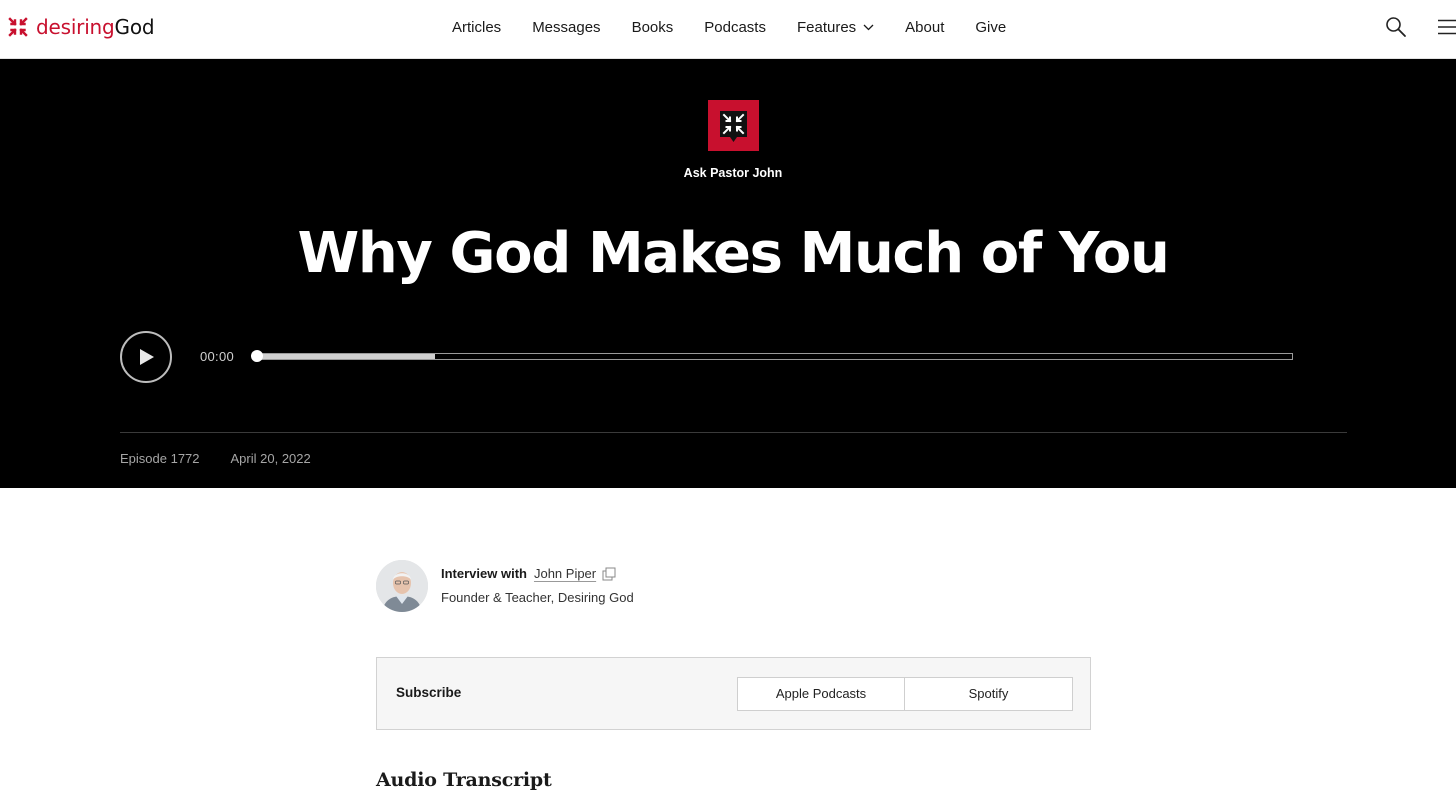 The height and width of the screenshot is (805, 1456). Describe the element at coordinates (733, 432) in the screenshot. I see `hero-divider` at that location.